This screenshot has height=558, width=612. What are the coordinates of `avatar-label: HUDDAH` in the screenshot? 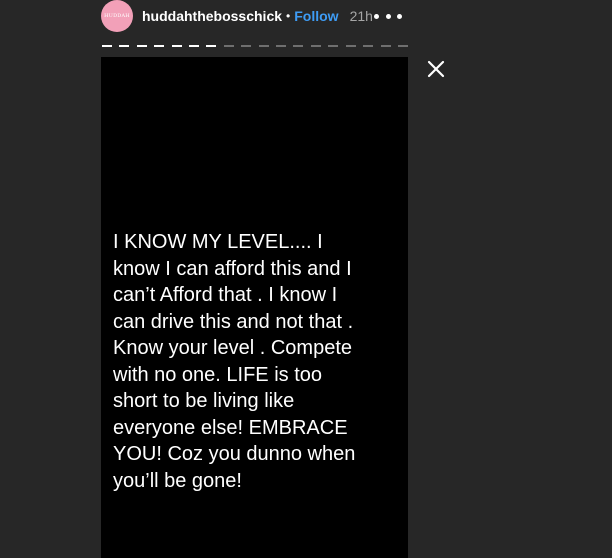 It's located at (117, 16).